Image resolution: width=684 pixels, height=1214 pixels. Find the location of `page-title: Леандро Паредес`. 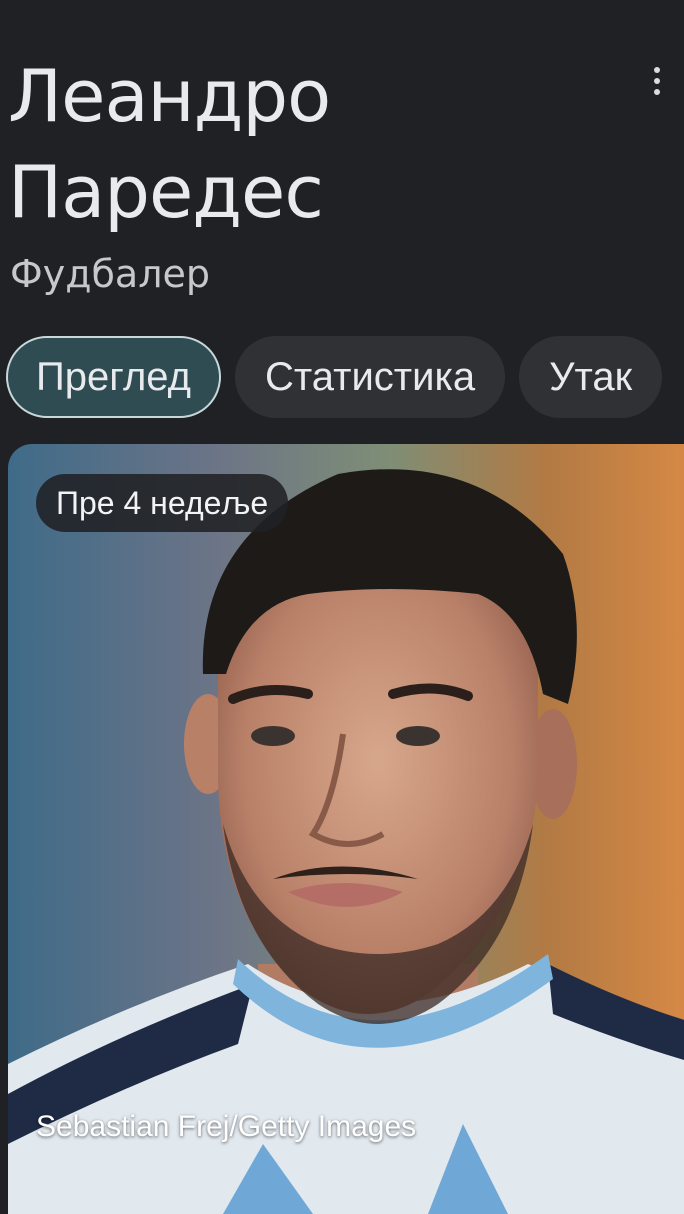

page-title: Леандро Паредес is located at coordinates (308, 144).